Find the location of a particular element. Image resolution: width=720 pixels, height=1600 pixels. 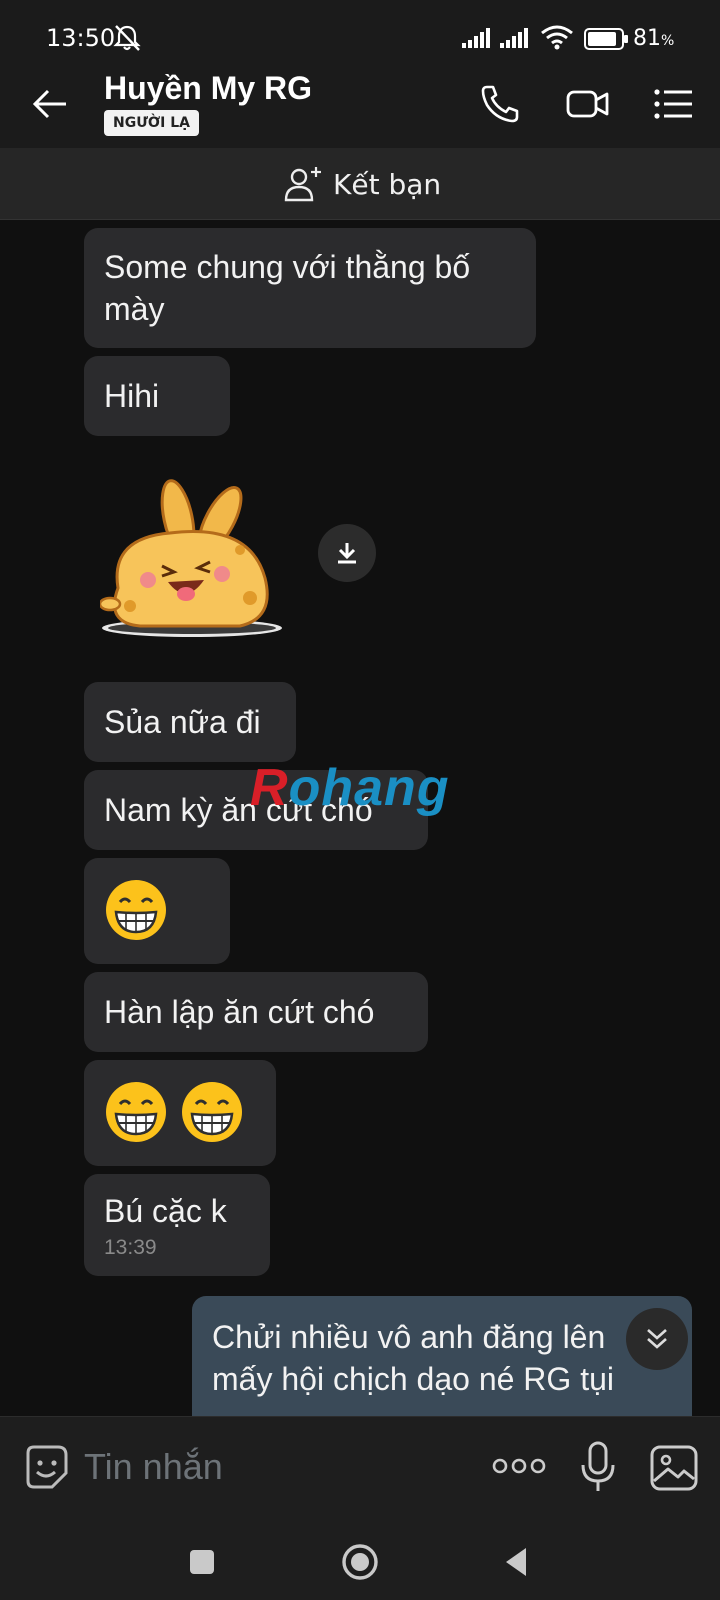

message-text: Bú cặc k is located at coordinates (165, 1211).